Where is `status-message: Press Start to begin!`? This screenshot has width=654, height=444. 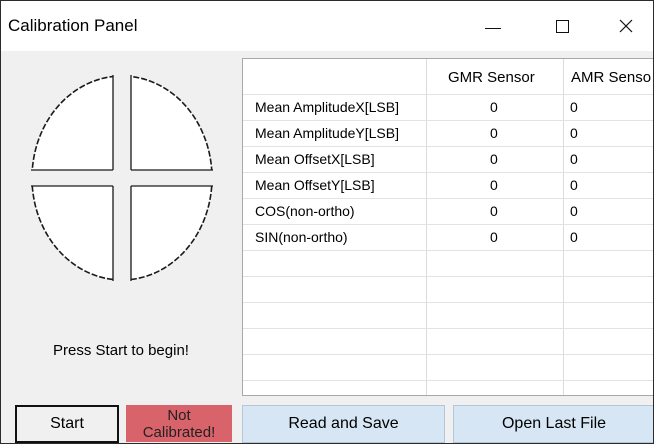 status-message: Press Start to begin! is located at coordinates (121, 350).